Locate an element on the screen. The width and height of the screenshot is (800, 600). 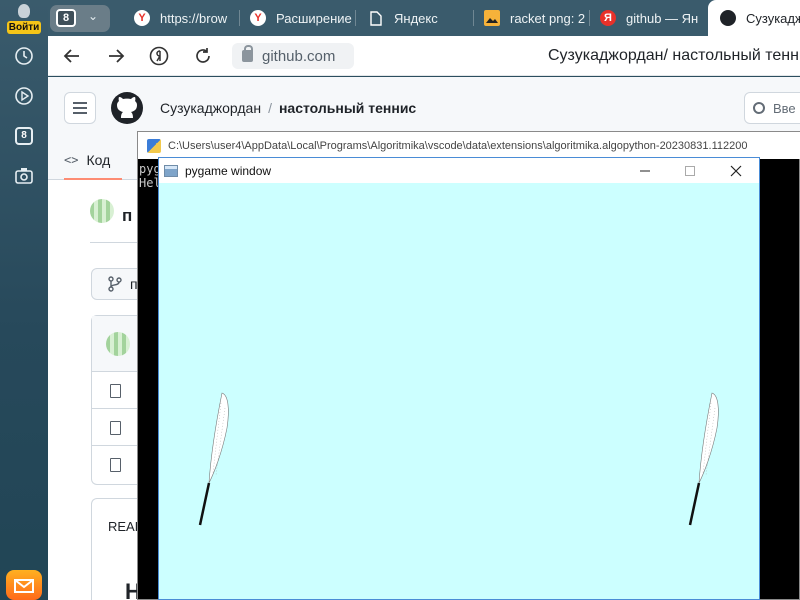
tab-label: racket png: 2 is located at coordinates (548, 18).